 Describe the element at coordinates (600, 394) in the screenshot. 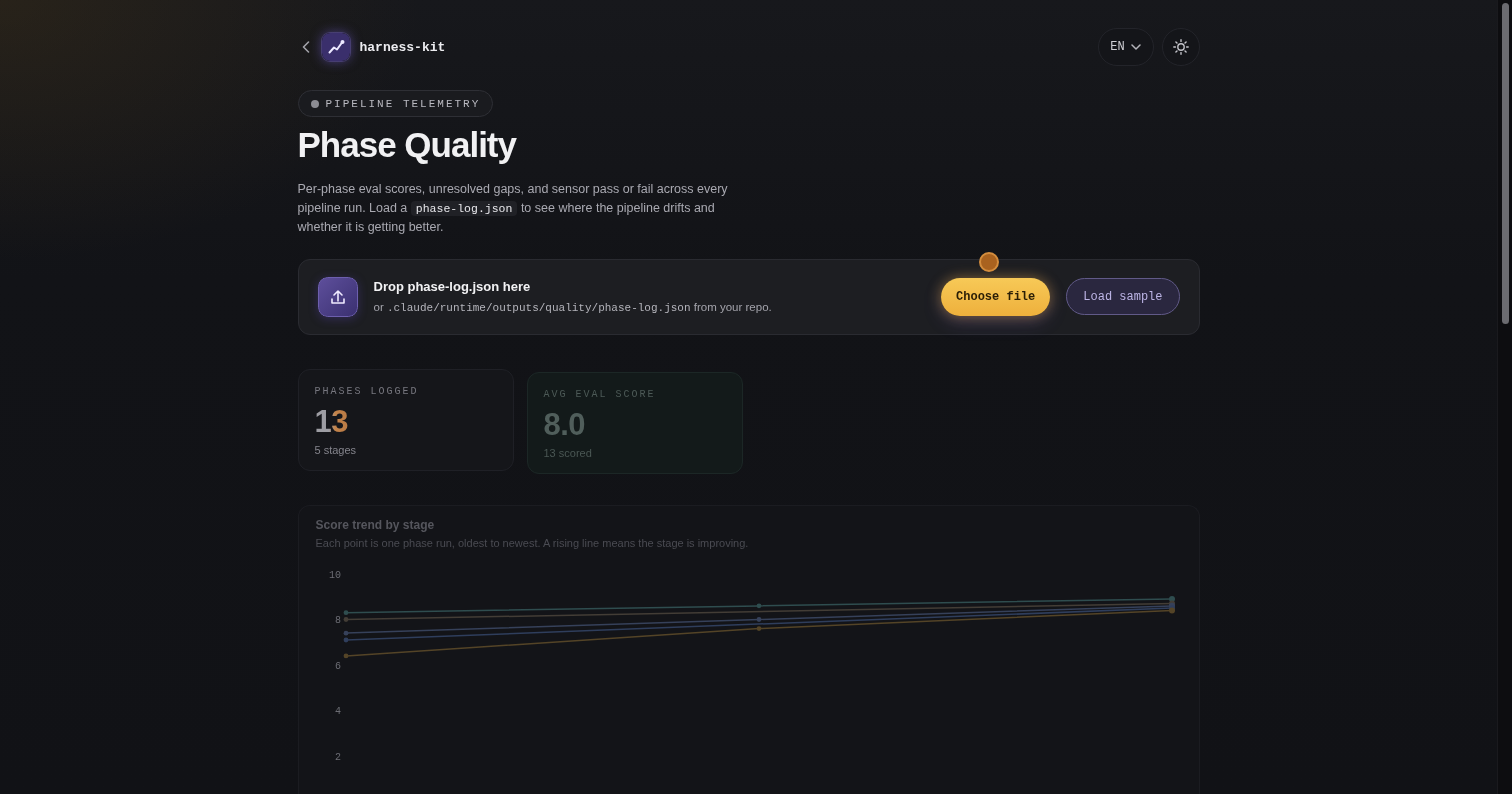

I see `stat-label: AVG EVAL SCORE` at that location.